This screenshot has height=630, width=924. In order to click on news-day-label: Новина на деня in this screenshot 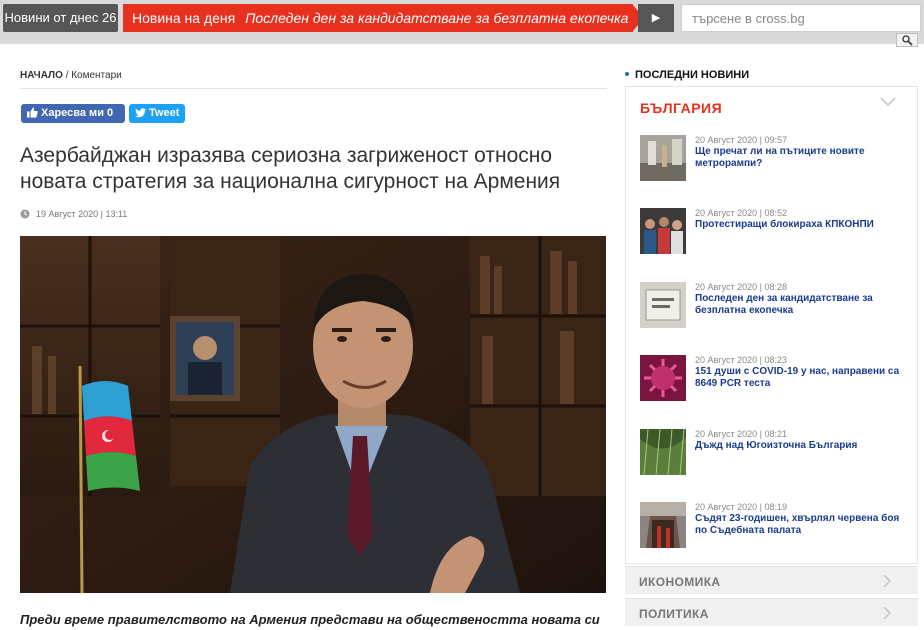, I will do `click(184, 18)`.